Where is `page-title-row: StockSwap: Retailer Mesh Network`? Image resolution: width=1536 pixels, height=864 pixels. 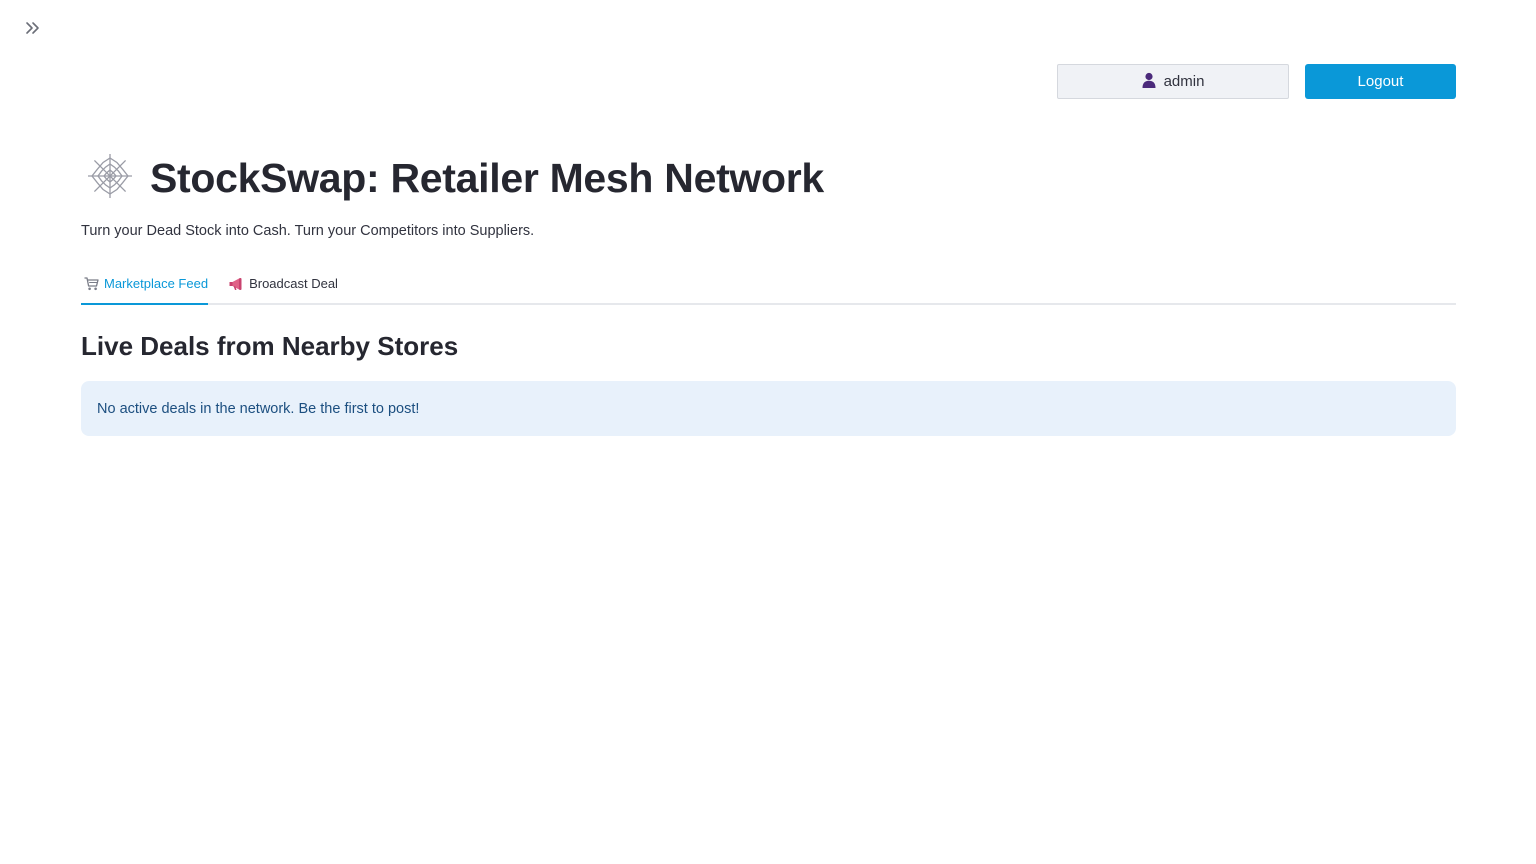 page-title-row: StockSwap: Retailer Mesh Network is located at coordinates (455, 178).